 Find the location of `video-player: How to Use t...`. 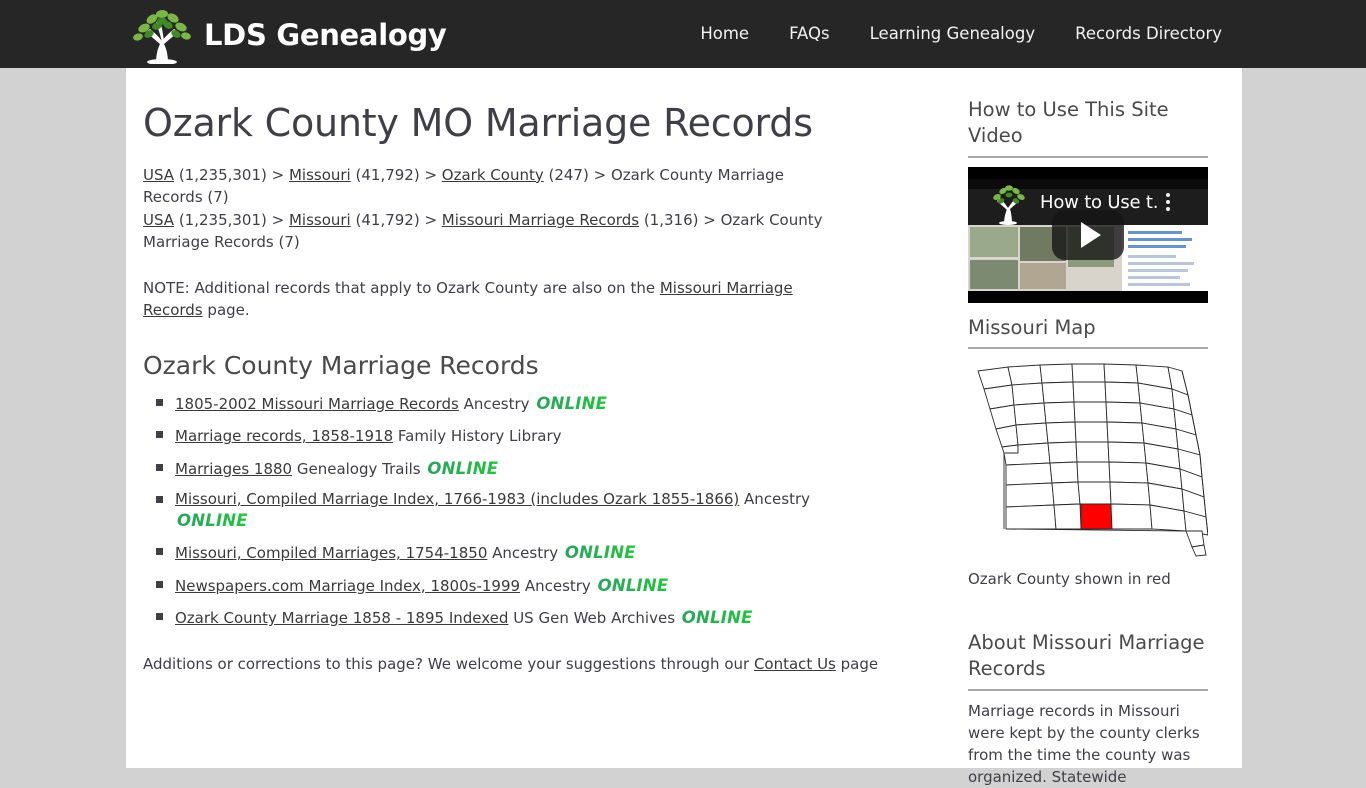

video-player: How to Use t... is located at coordinates (1088, 234).